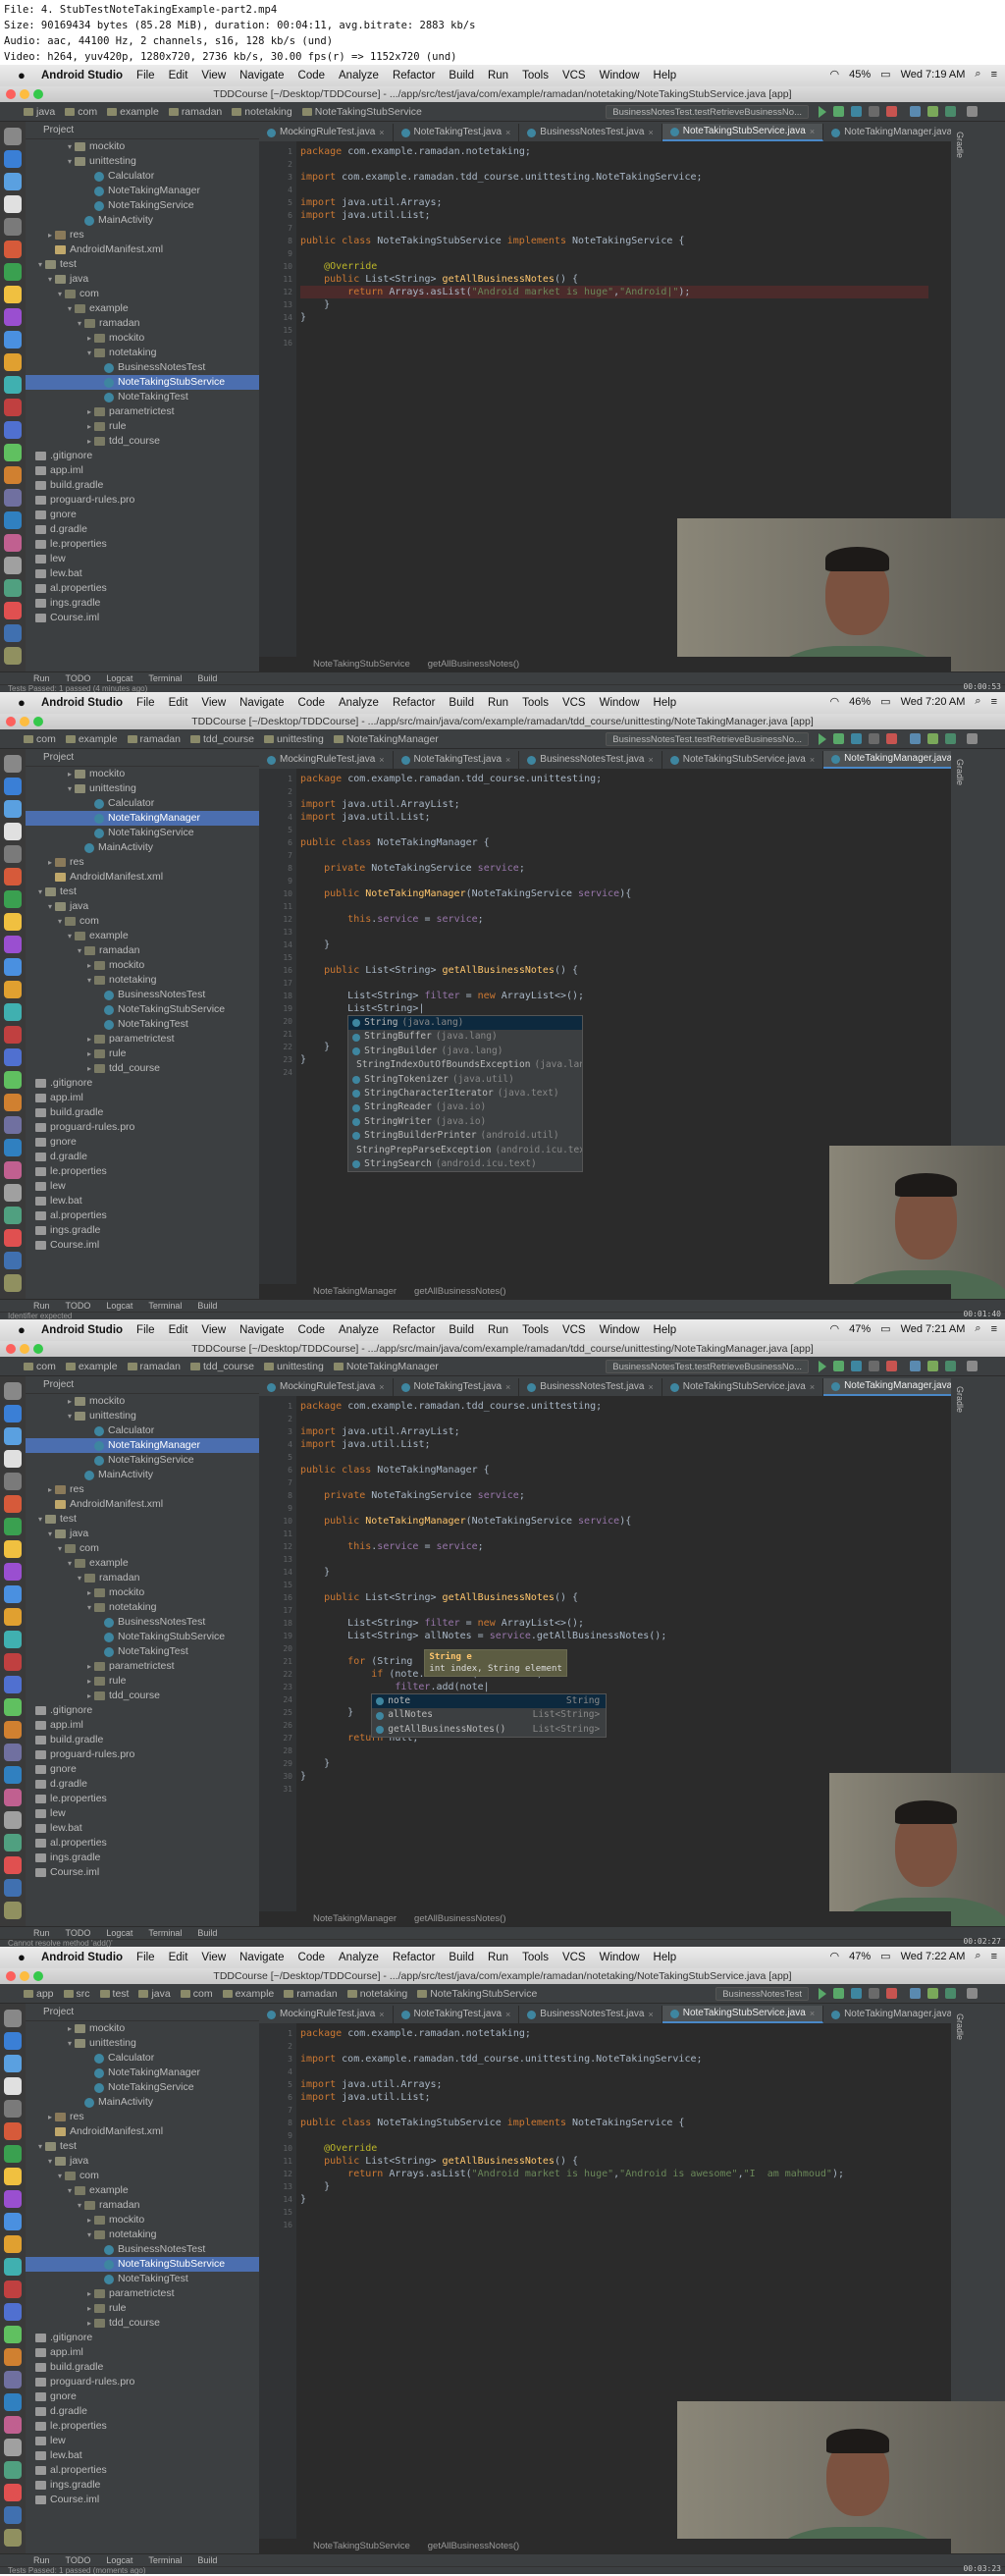 This screenshot has height=2576, width=1005. I want to click on close-window-button, so click(11, 1349).